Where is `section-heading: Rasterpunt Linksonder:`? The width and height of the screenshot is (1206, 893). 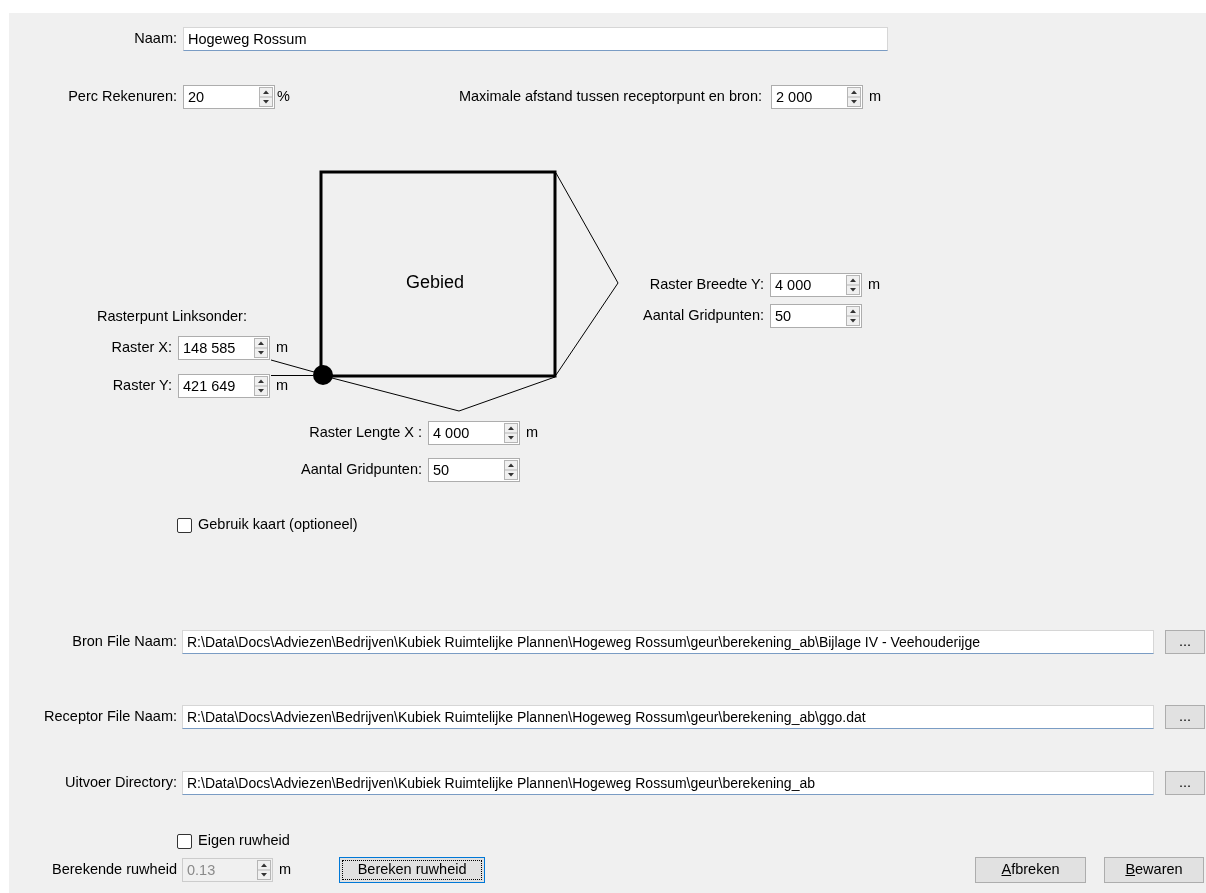
section-heading: Rasterpunt Linksonder: is located at coordinates (172, 316).